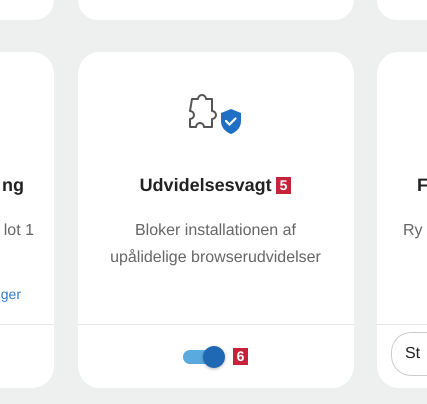 The image size is (427, 404). Describe the element at coordinates (206, 185) in the screenshot. I see `card-title: Udvidelsesvagt` at that location.